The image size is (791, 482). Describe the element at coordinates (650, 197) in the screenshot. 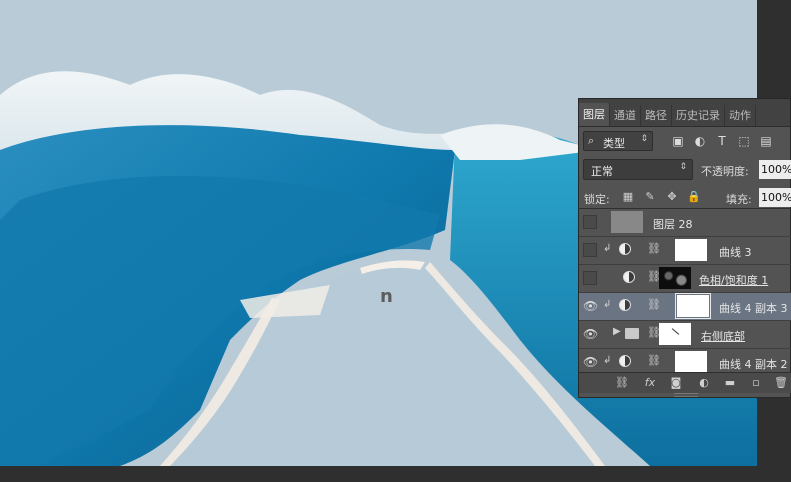

I see `lock-brush-icon: ✎` at that location.